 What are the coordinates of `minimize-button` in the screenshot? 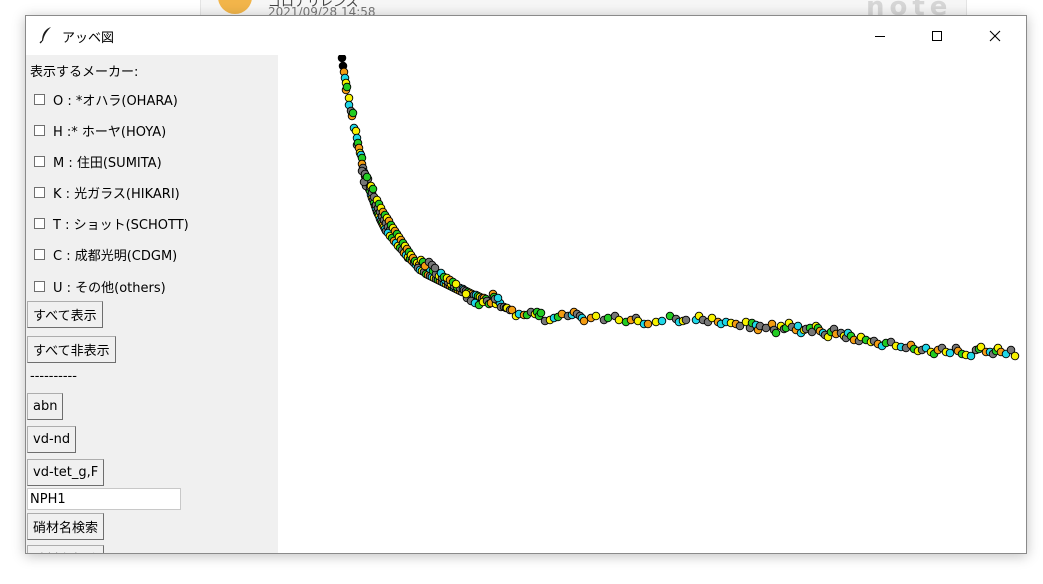 It's located at (880, 35).